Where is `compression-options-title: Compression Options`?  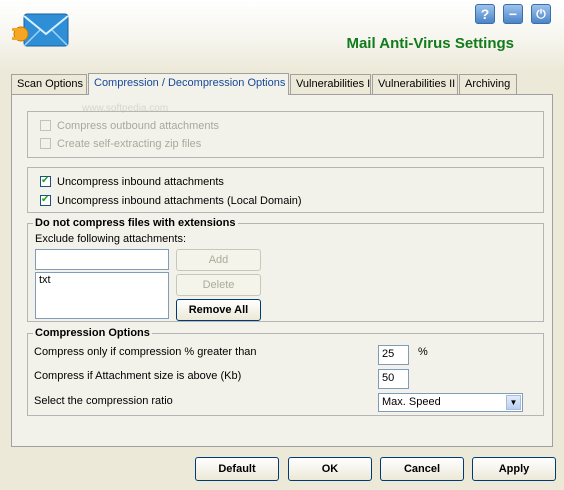 compression-options-title: Compression Options is located at coordinates (92, 333).